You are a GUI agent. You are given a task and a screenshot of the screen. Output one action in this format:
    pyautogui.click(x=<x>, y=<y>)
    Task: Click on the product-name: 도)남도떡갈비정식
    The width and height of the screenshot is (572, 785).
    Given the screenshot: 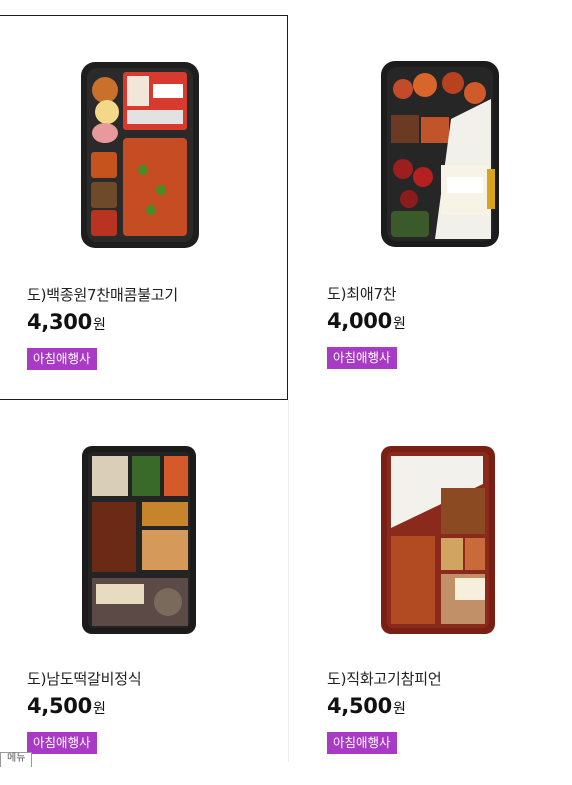 What is the action you would take?
    pyautogui.click(x=84, y=678)
    